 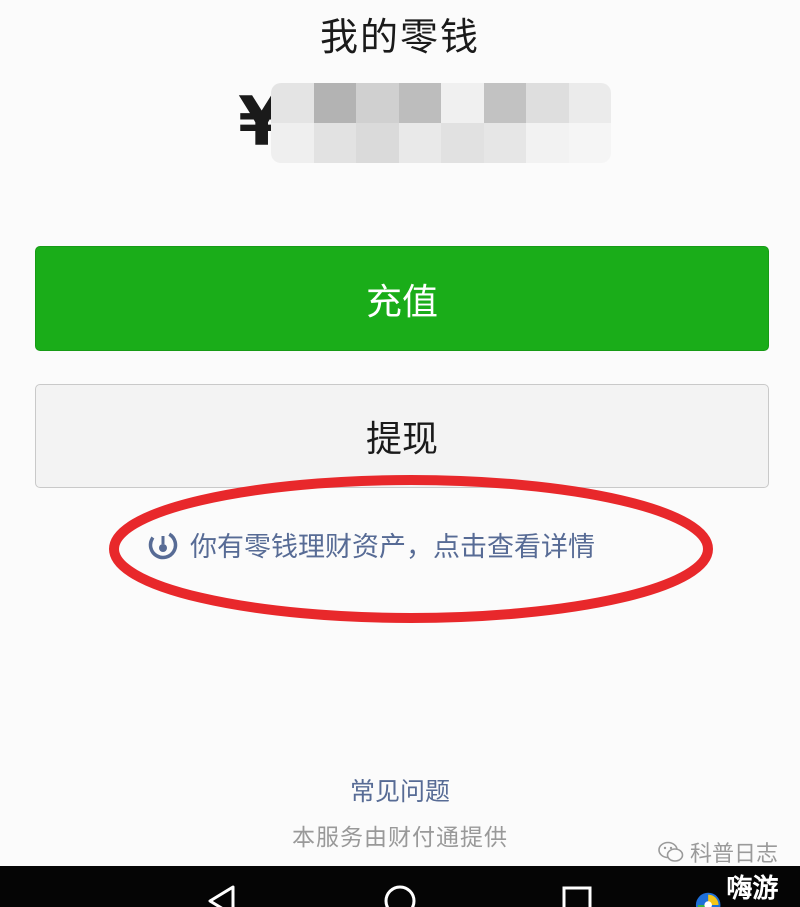 I want to click on site-watermark: 嗨游网, so click(x=747, y=887).